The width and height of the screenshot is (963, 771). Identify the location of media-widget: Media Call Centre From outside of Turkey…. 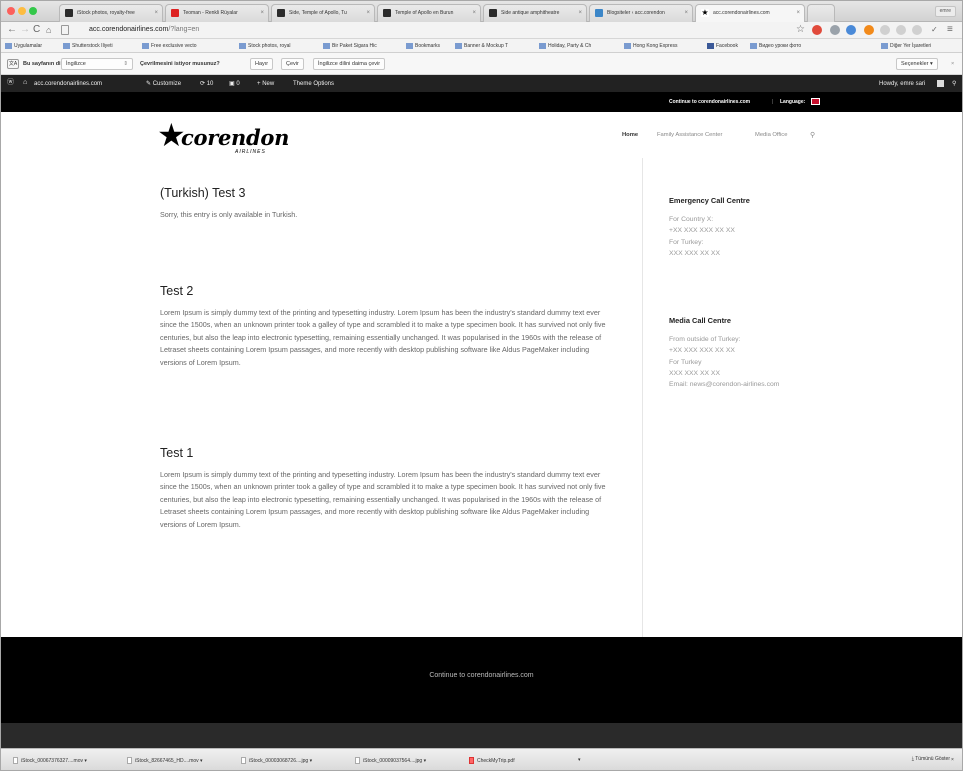
(769, 353).